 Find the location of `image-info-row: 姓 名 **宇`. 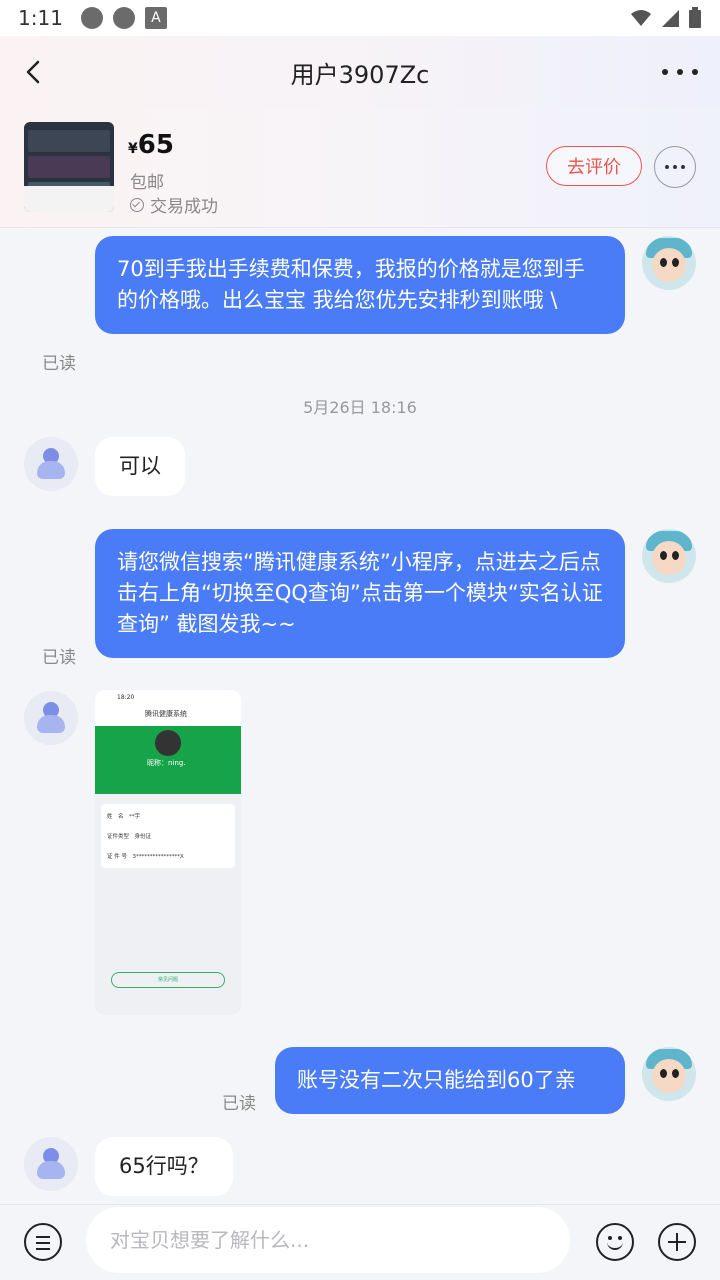

image-info-row: 姓 名 **宇 is located at coordinates (124, 817).